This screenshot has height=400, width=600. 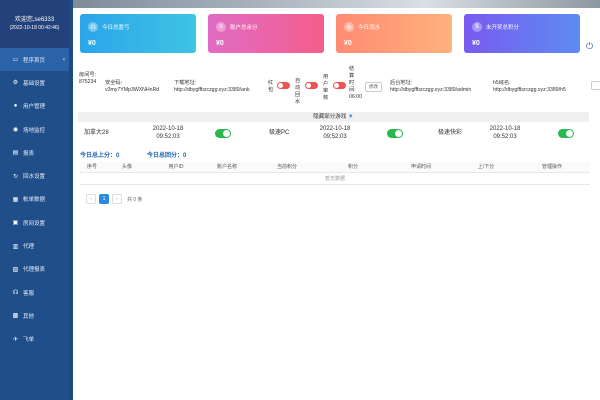 What do you see at coordinates (185, 83) in the screenshot?
I see `download-url-label: 下载地址:` at bounding box center [185, 83].